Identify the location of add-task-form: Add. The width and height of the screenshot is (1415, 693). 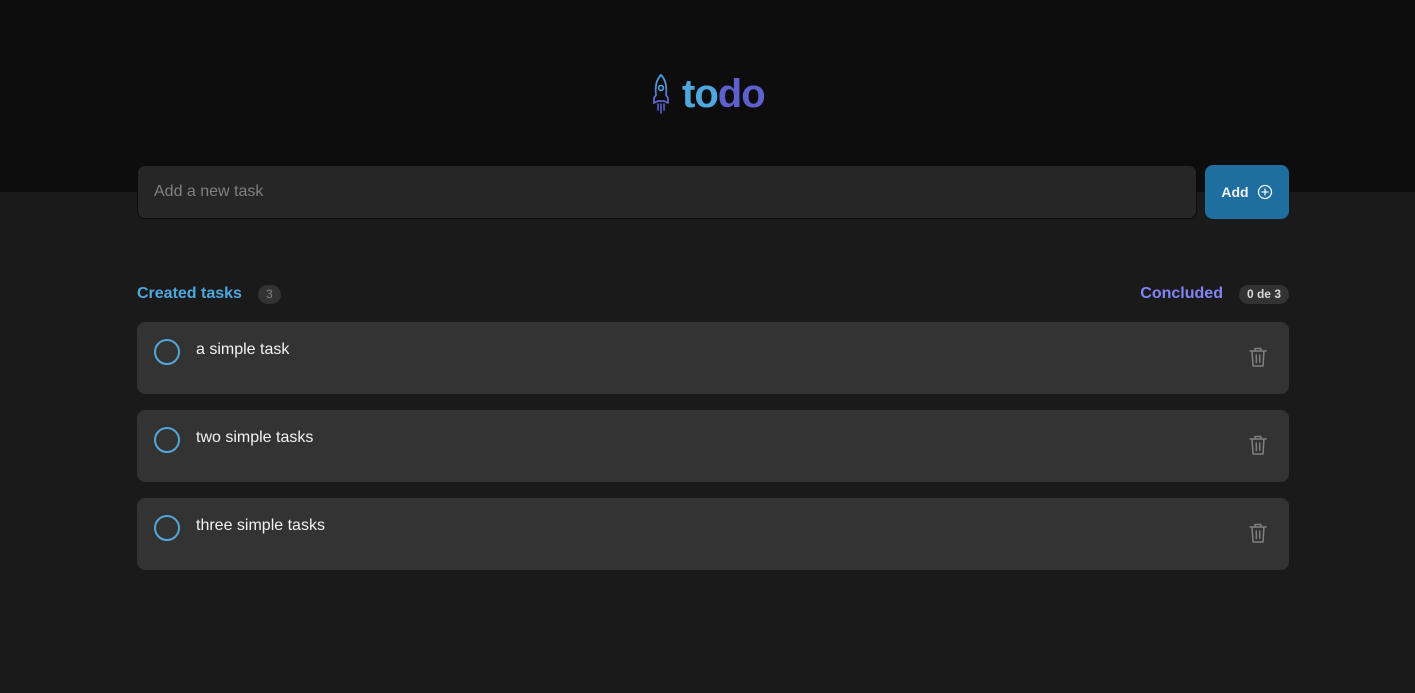
(713, 192).